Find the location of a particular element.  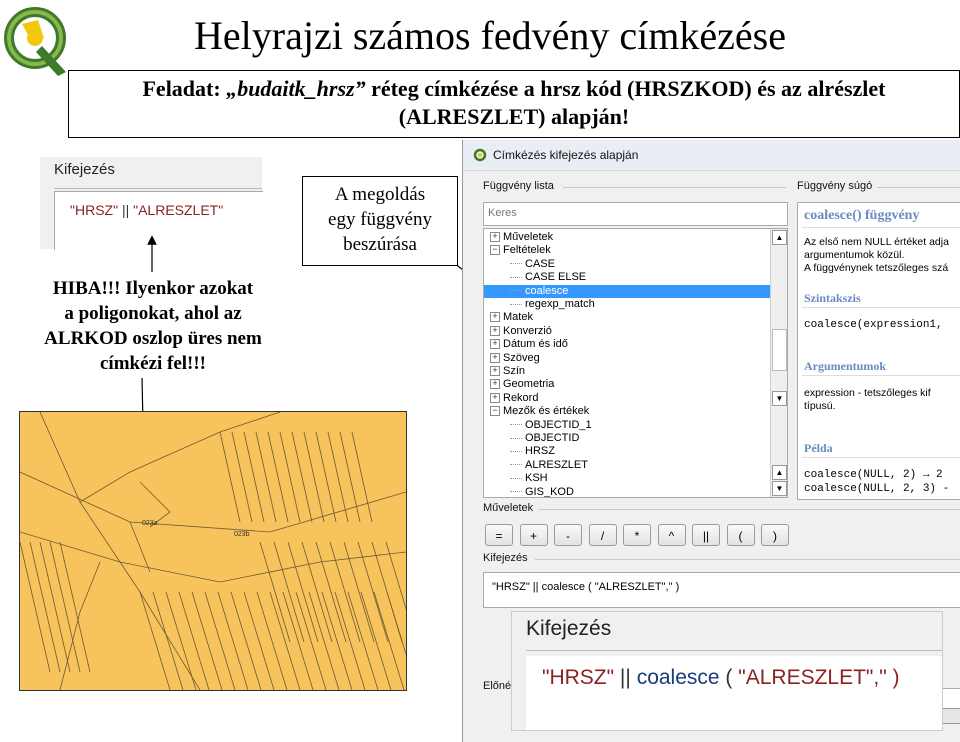

help-text: argumentumok közül. is located at coordinates (854, 255).